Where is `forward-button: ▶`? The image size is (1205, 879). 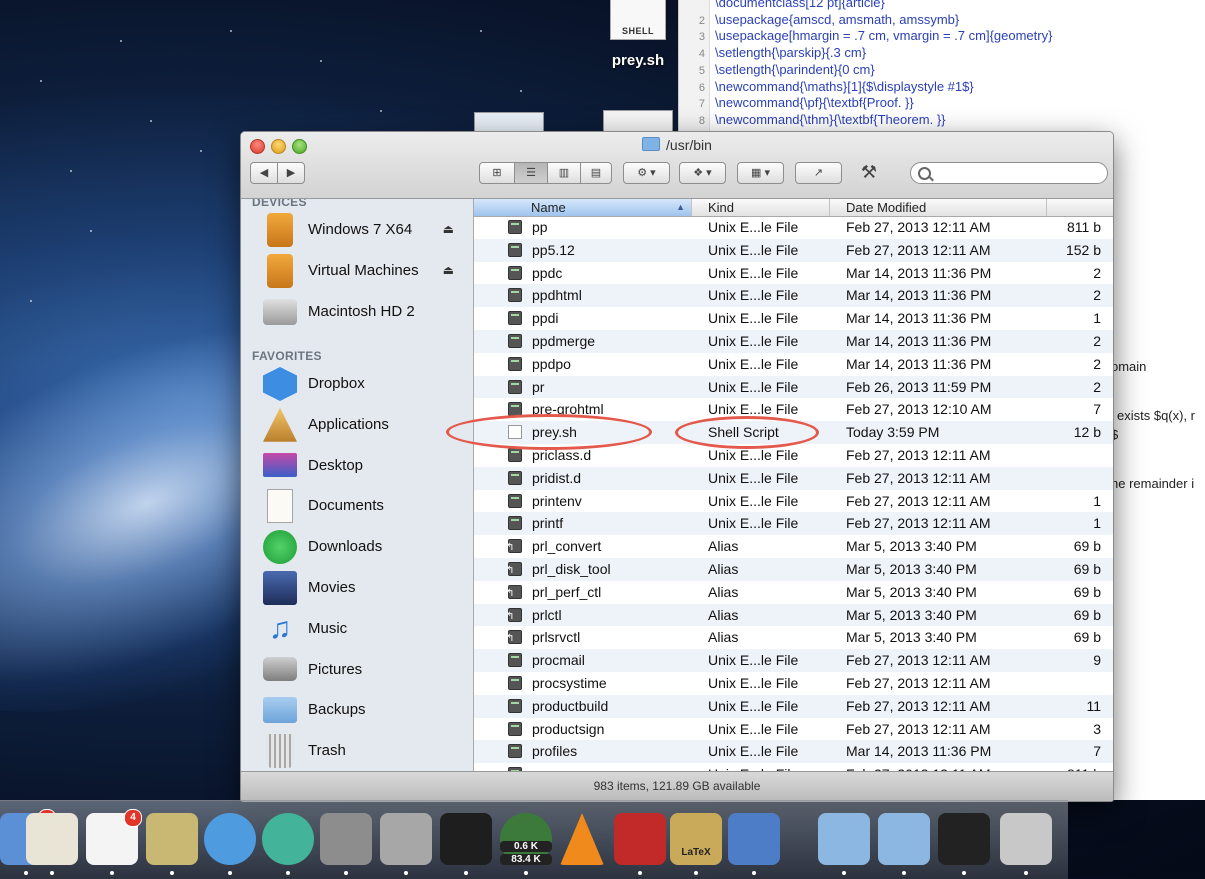
forward-button: ▶ is located at coordinates (291, 173).